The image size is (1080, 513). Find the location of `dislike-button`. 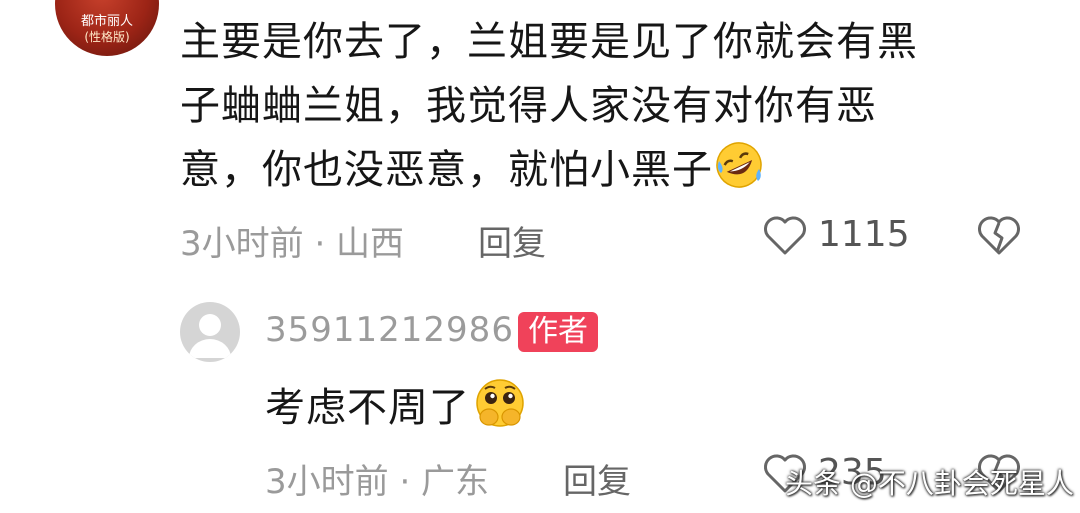

dislike-button is located at coordinates (999, 237).